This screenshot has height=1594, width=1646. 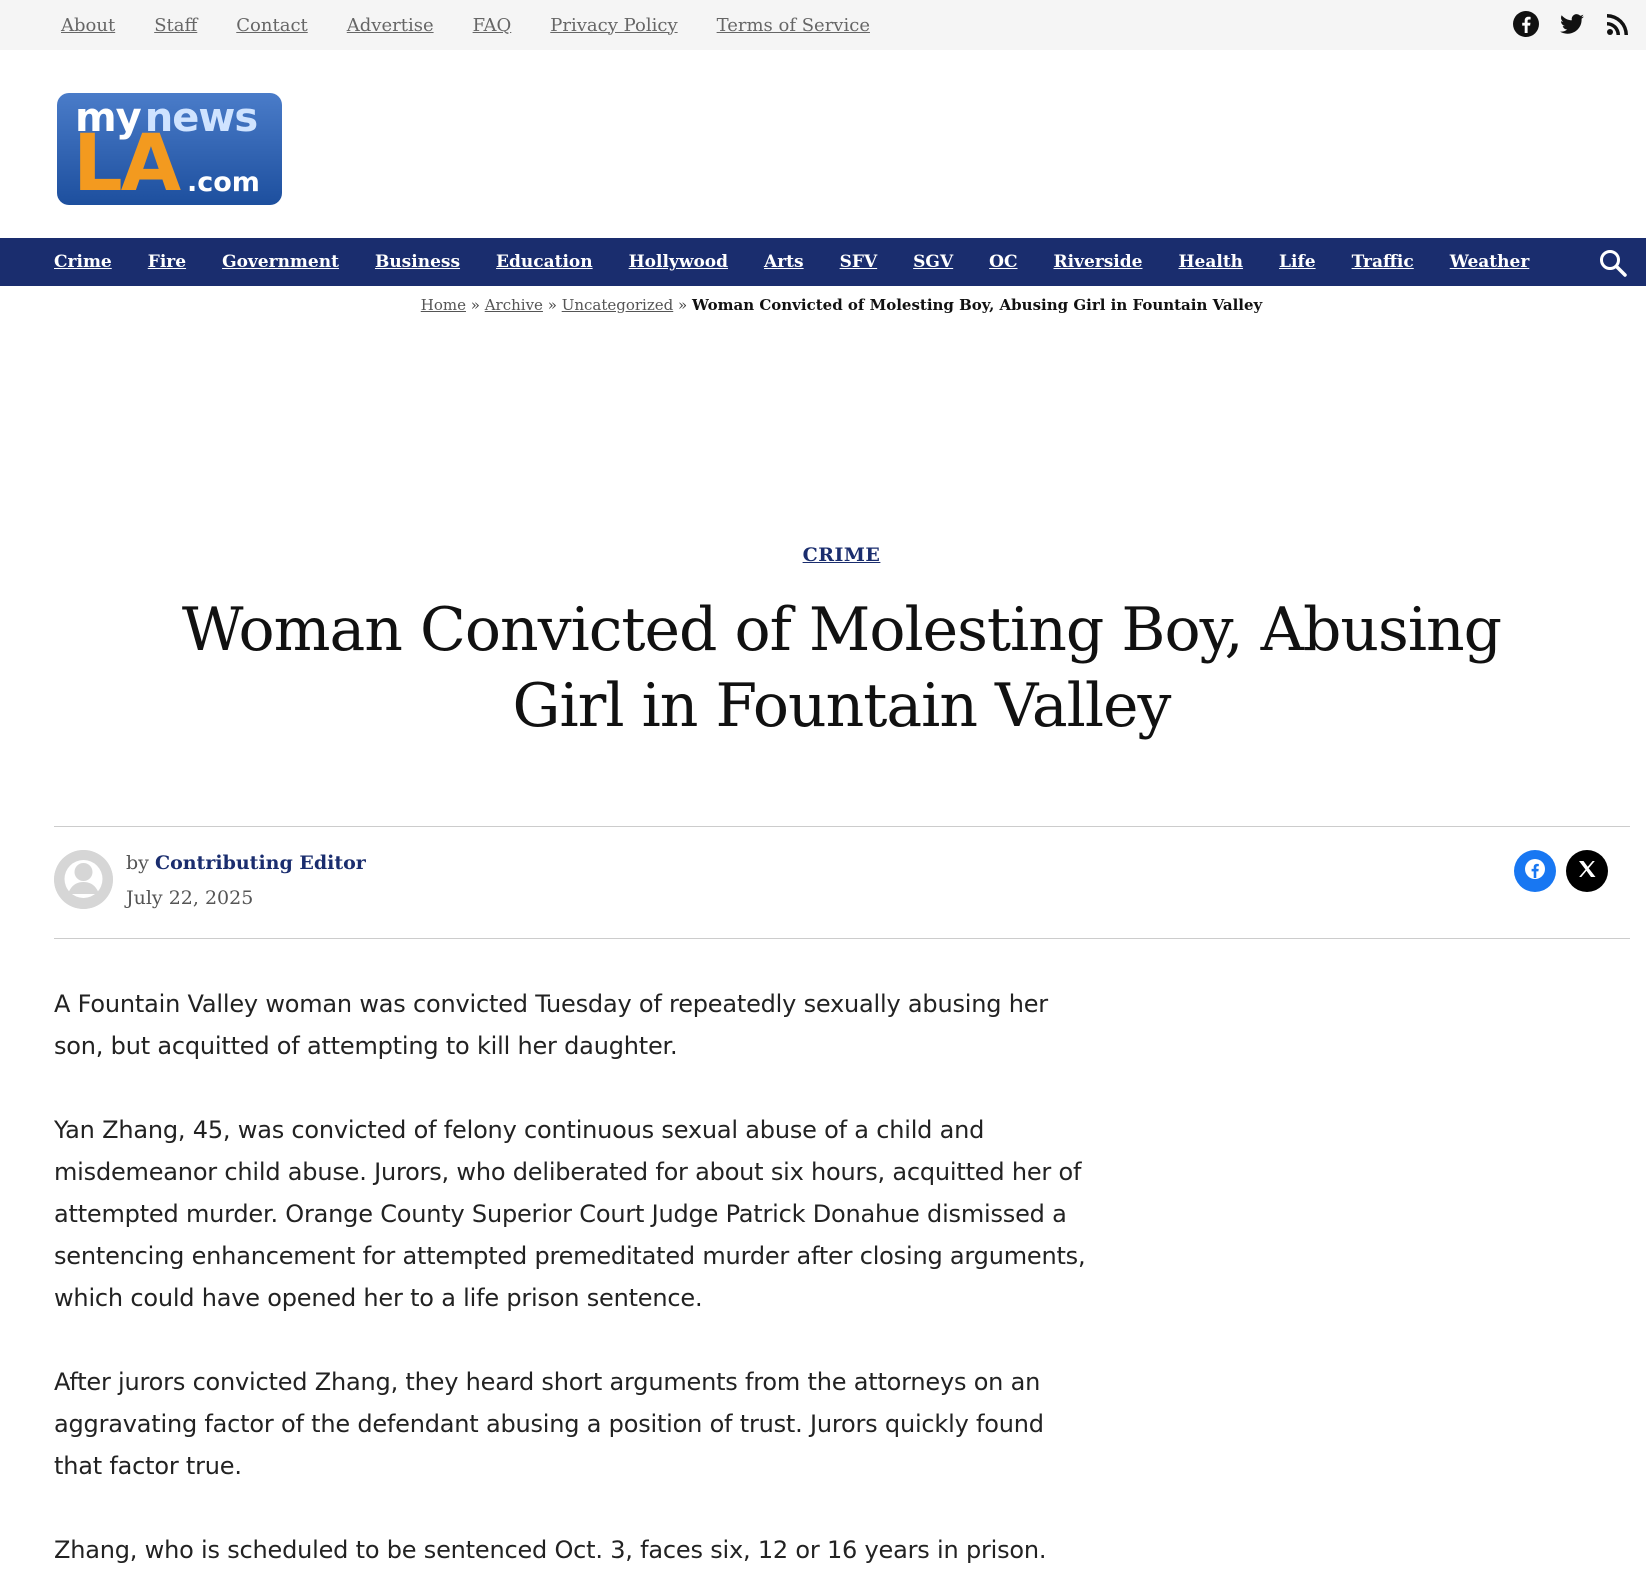 I want to click on nav-item-riverside: Riverside, so click(x=1098, y=262).